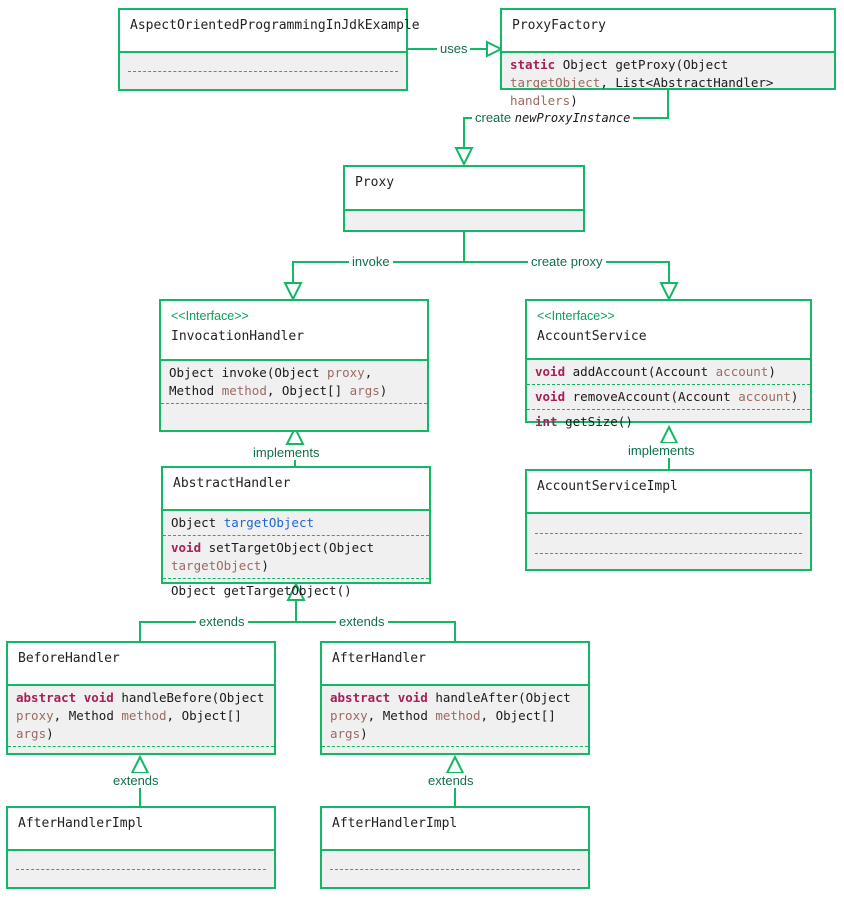  What do you see at coordinates (607, 486) in the screenshot?
I see `class-name: AccountServiceImpl` at bounding box center [607, 486].